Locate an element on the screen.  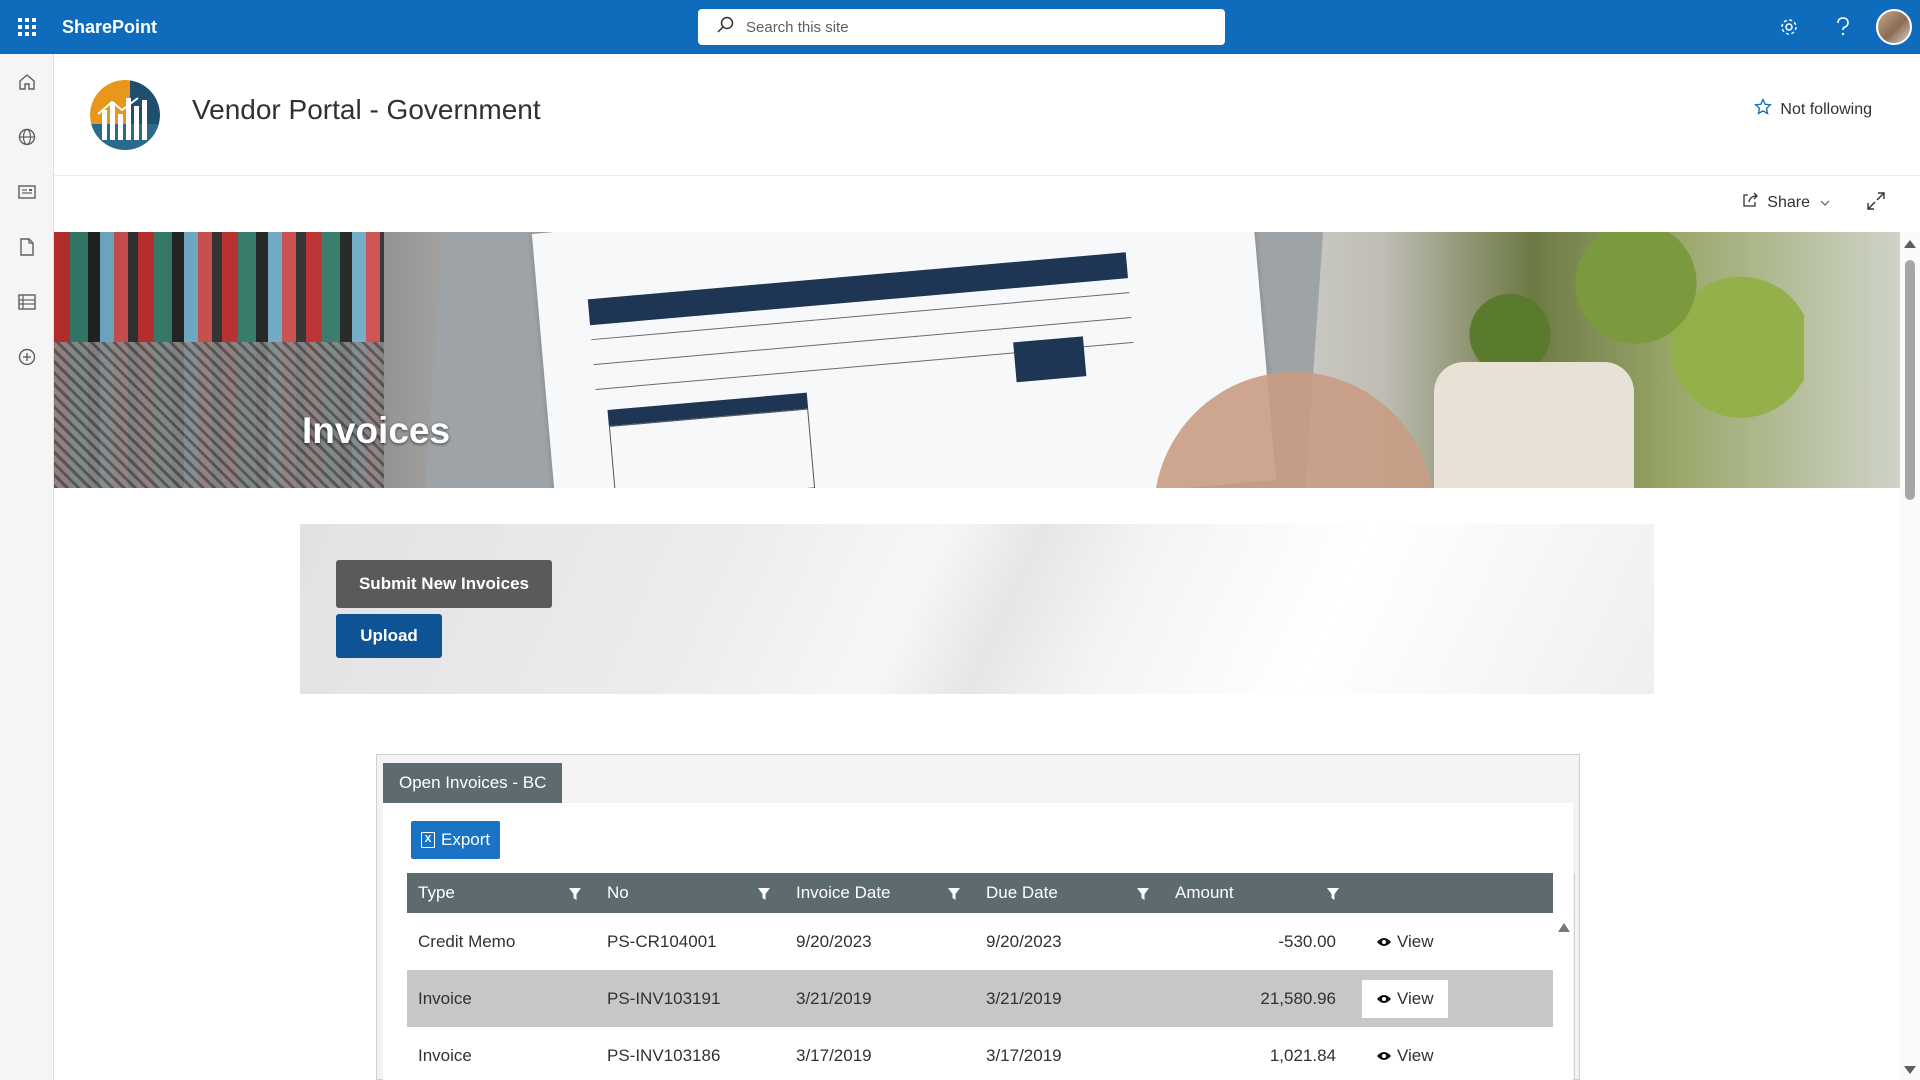
cell-amount: -530.00 is located at coordinates (1307, 941).